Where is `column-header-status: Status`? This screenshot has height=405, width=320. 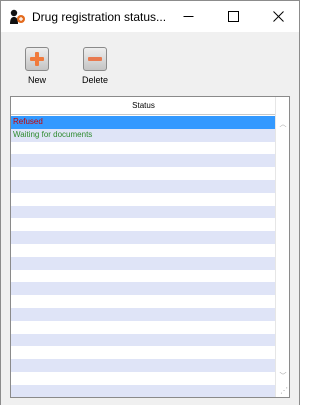 column-header-status: Status is located at coordinates (143, 106).